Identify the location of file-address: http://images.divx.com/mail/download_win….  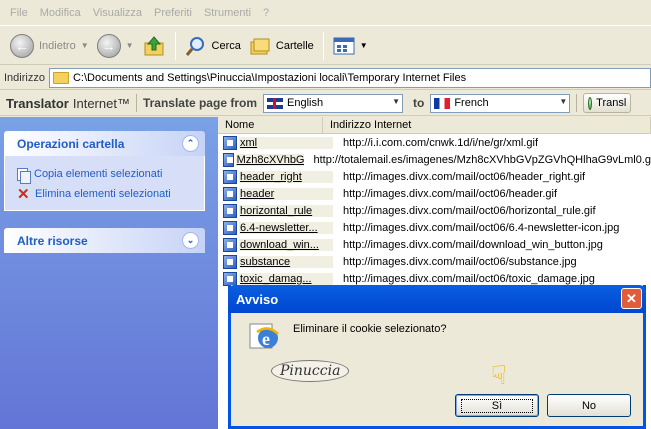
(473, 244).